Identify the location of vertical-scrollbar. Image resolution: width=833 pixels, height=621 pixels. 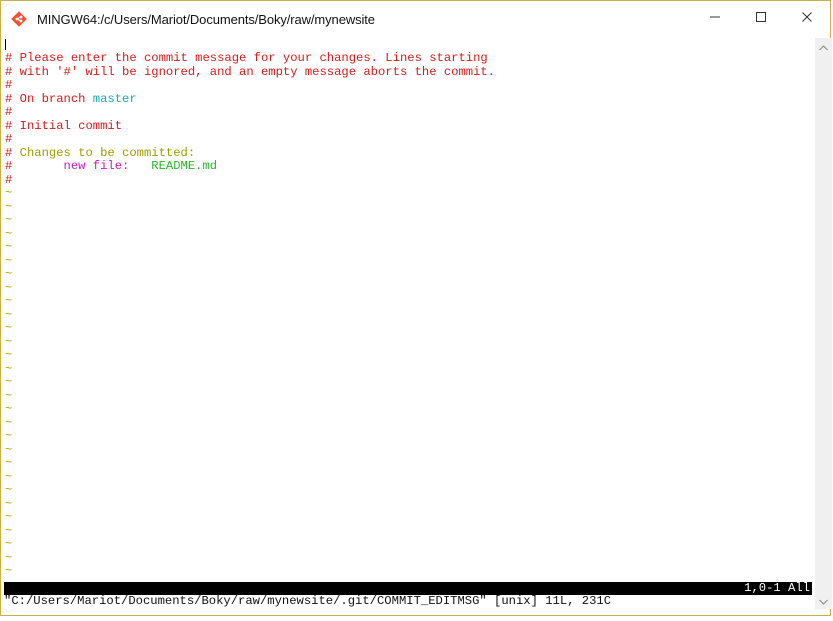
(823, 323).